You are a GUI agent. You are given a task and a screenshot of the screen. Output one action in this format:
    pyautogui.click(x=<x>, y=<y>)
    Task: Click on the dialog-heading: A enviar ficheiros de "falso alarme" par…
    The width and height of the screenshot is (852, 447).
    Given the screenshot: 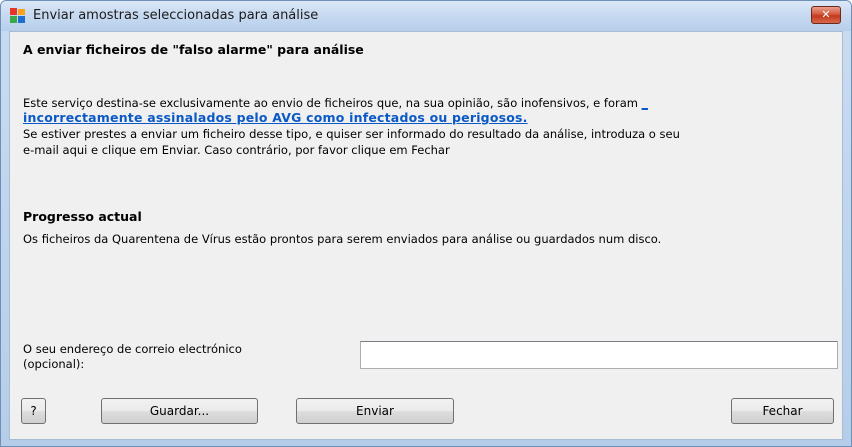 What is the action you would take?
    pyautogui.click(x=193, y=49)
    